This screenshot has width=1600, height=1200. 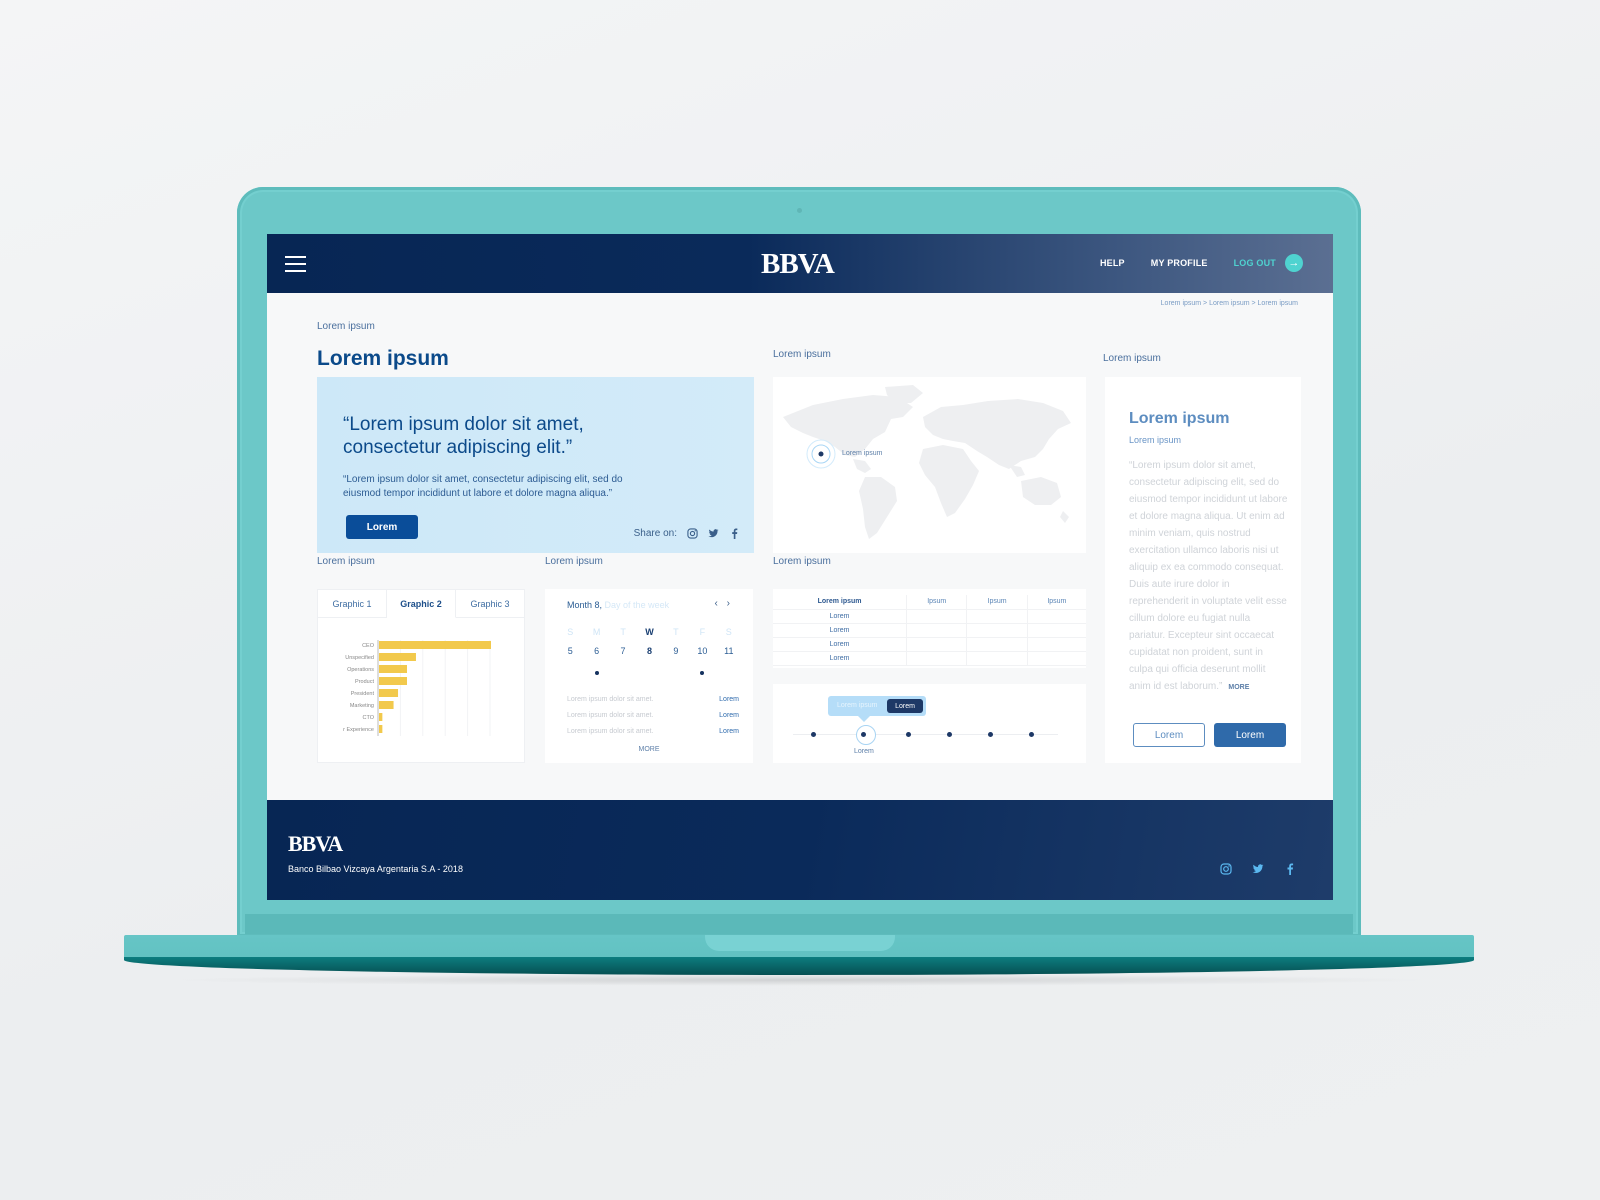 I want to click on calendar-day: 11, so click(x=729, y=651).